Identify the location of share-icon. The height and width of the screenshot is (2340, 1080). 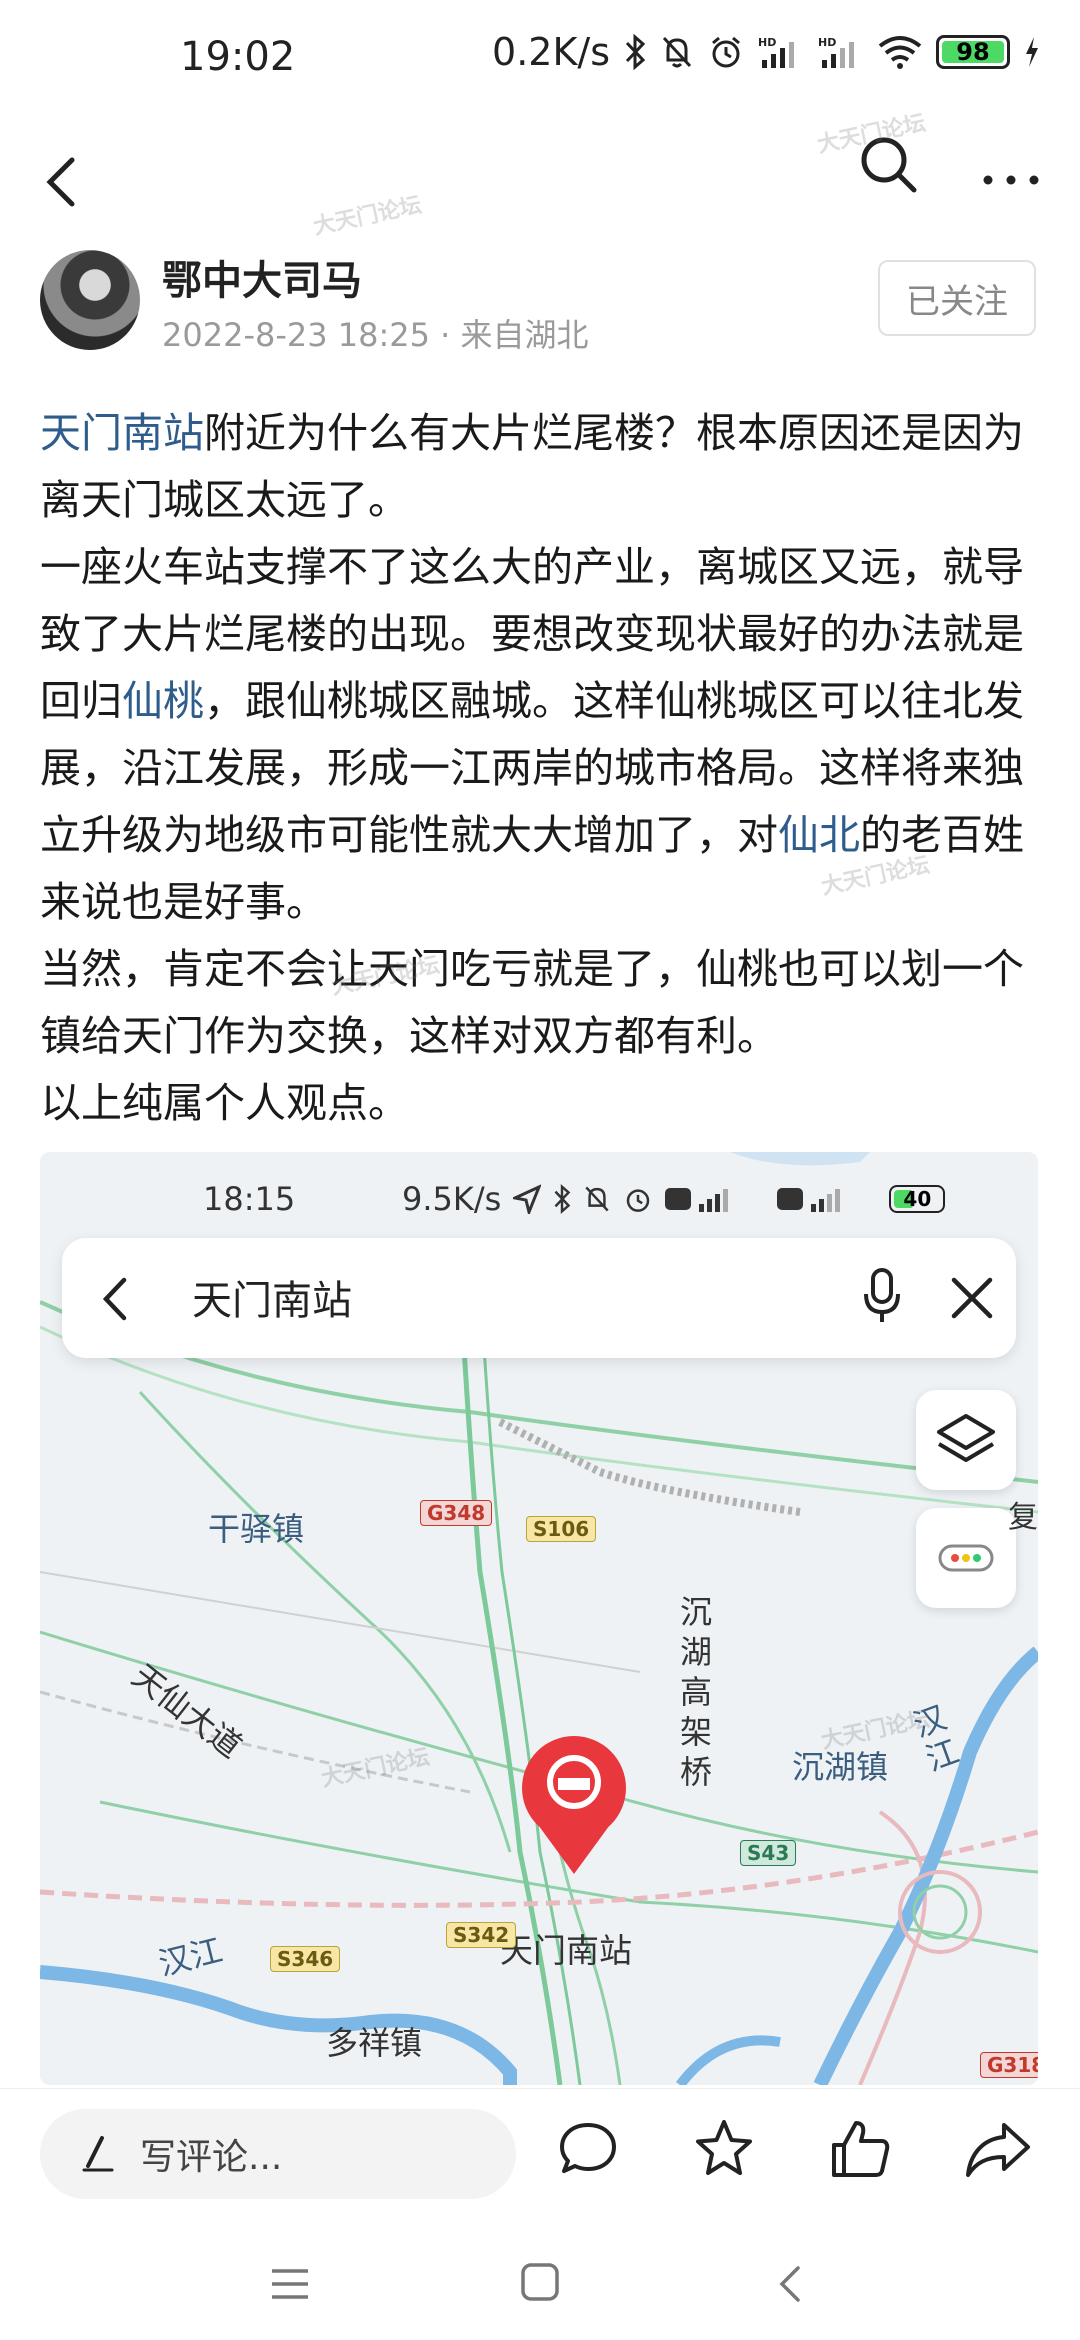
(998, 2149).